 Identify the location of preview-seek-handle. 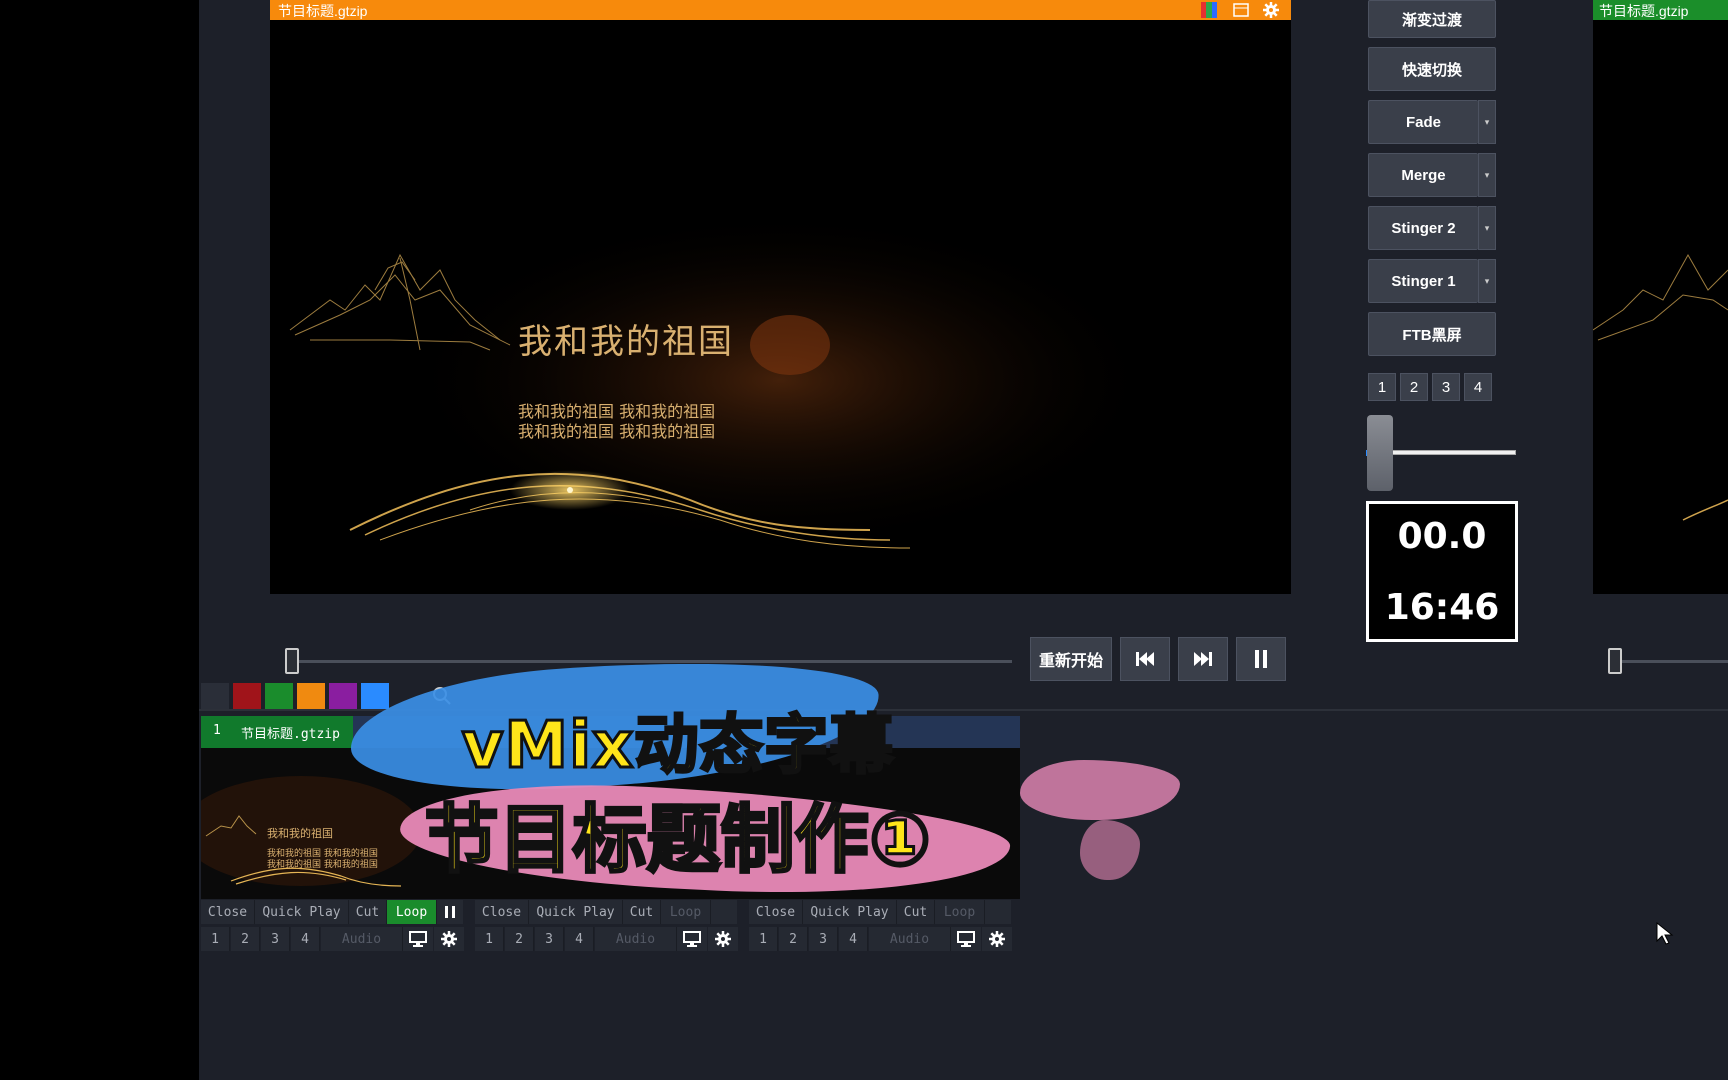
(292, 661).